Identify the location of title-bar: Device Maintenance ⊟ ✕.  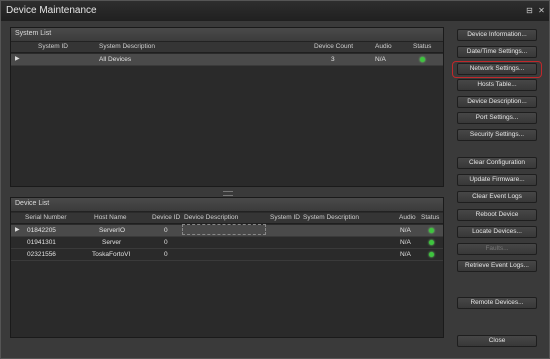
(275, 11).